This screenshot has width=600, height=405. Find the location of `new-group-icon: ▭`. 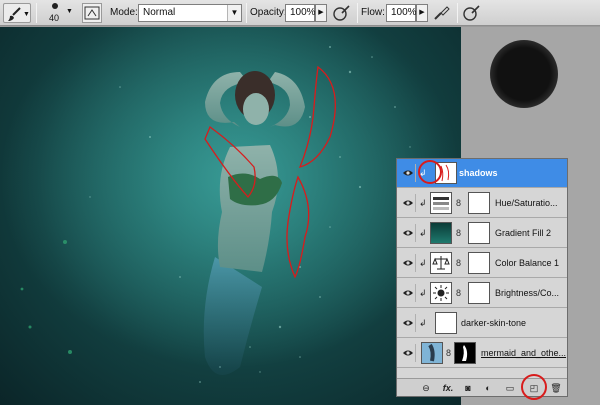

new-group-icon: ▭ is located at coordinates (510, 388).